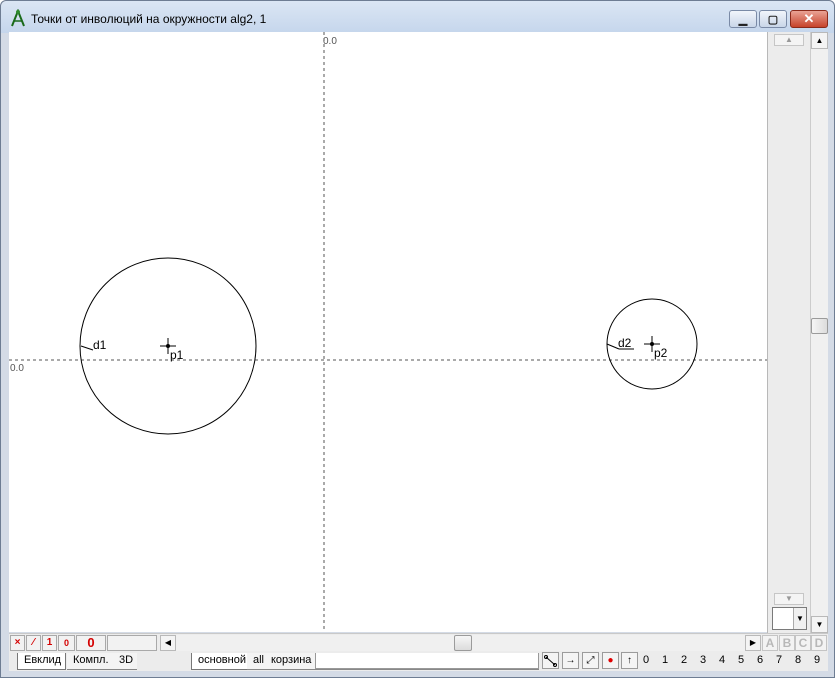 The image size is (835, 678). Describe the element at coordinates (17, 368) in the screenshot. I see `x-axis-origin-label: 0.0` at that location.